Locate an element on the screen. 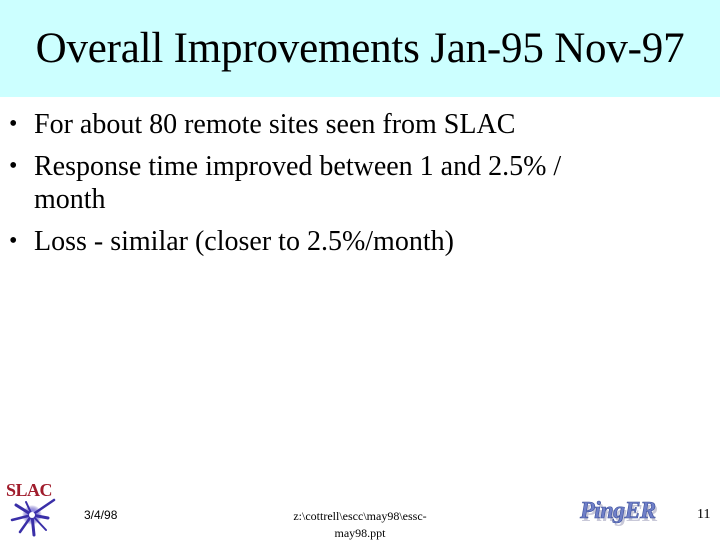 The image size is (720, 542). footer-path-line-1: z:\cottrell\escc\may98\essc- is located at coordinates (360, 516).